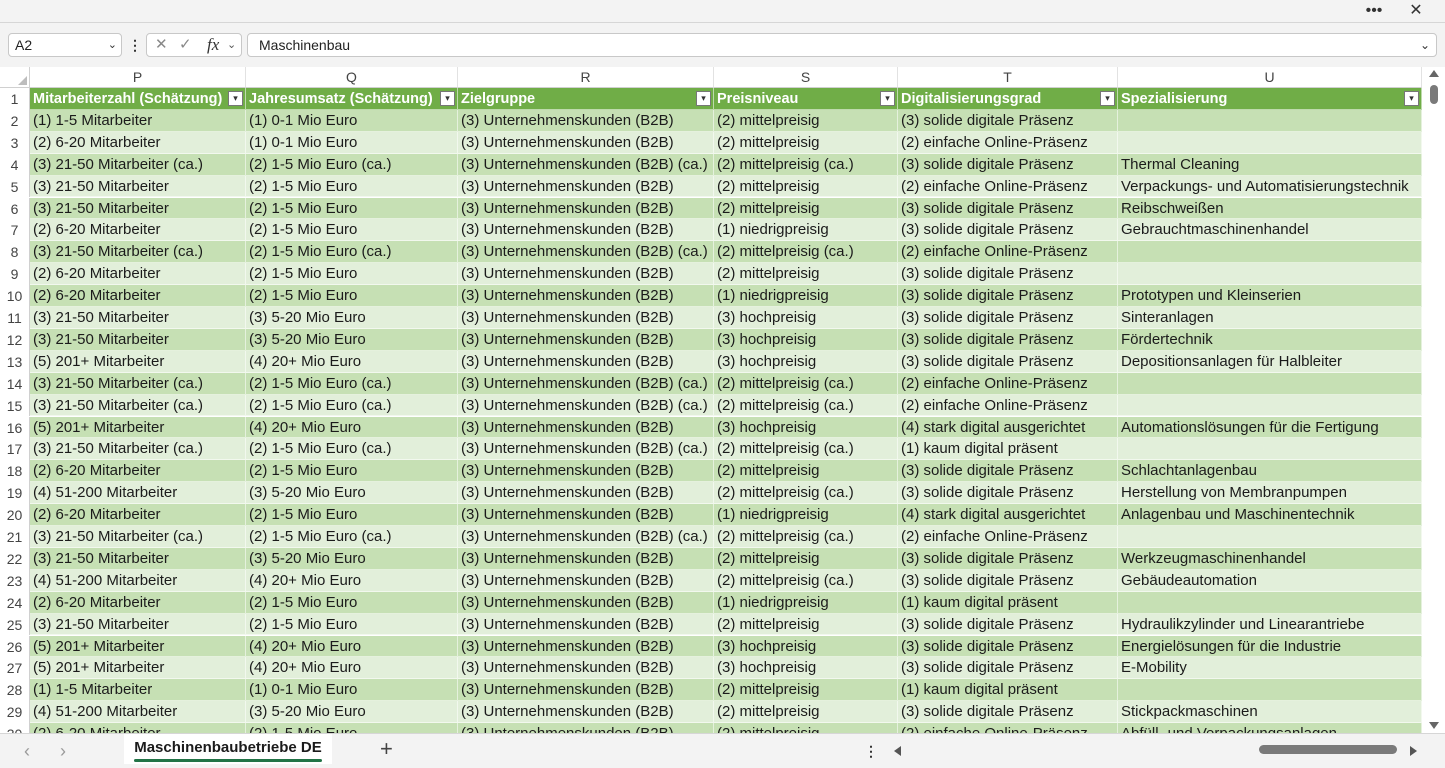 Image resolution: width=1445 pixels, height=768 pixels. What do you see at coordinates (352, 690) in the screenshot?
I see `cell-jahresumsatz: (1) 0-1 Mio Euro` at bounding box center [352, 690].